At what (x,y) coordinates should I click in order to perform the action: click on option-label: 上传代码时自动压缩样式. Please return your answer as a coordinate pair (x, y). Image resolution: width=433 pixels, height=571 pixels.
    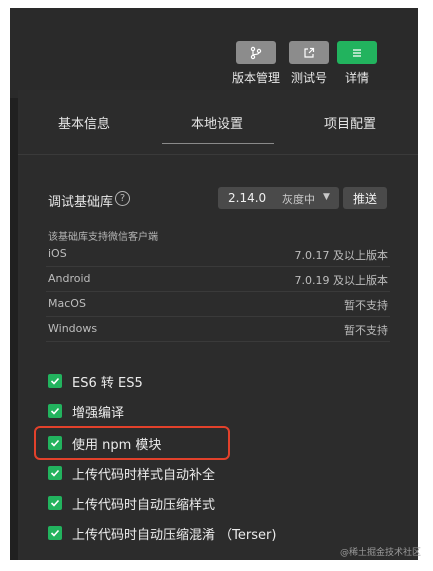
    Looking at the image, I should click on (144, 505).